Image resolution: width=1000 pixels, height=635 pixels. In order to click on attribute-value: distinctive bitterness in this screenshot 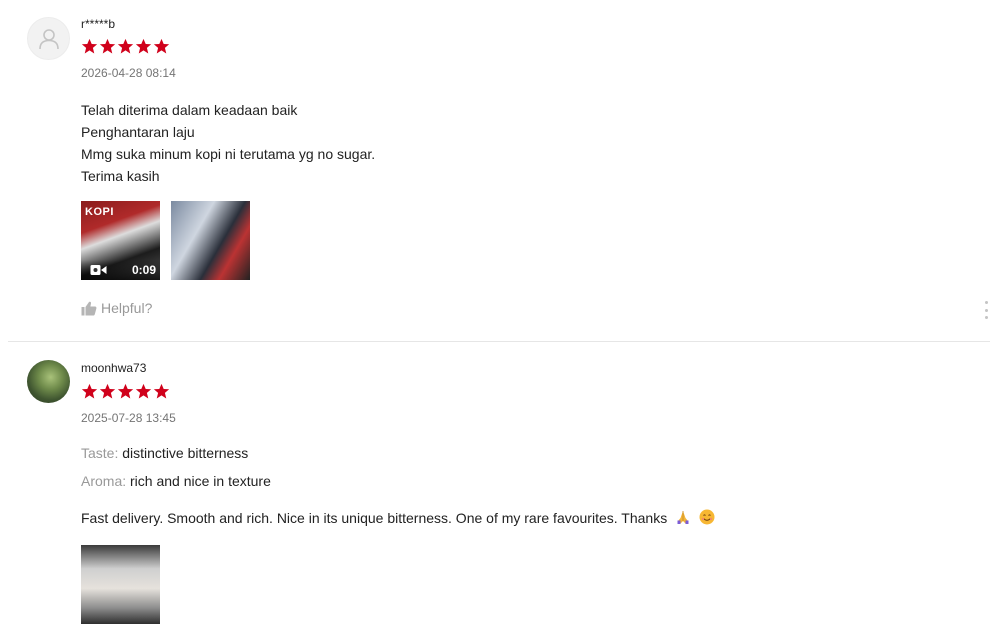, I will do `click(185, 453)`.